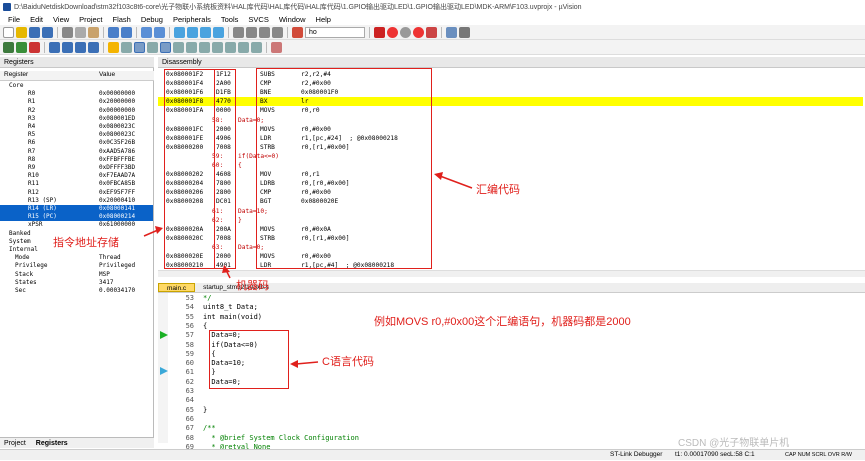  What do you see at coordinates (146, 32) in the screenshot?
I see `back-icon` at bounding box center [146, 32].